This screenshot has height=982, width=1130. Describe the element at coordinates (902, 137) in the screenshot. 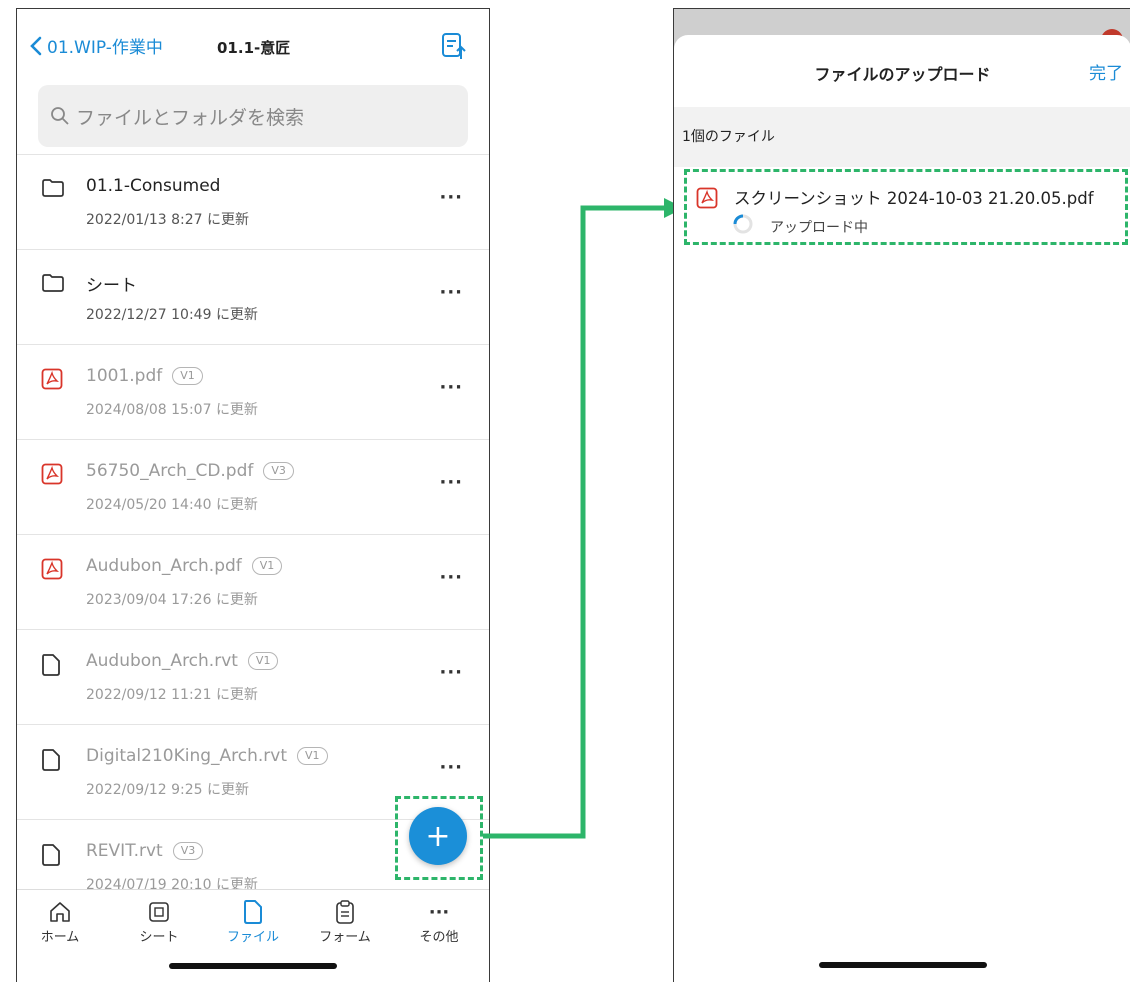

I see `file-count-section: 1個のファイル` at that location.